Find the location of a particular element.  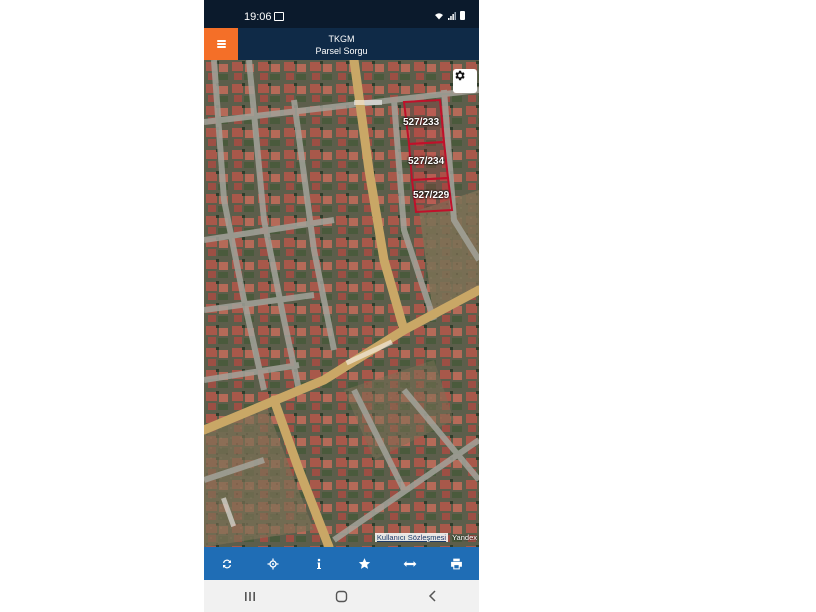

system-nav-bar is located at coordinates (341, 596).